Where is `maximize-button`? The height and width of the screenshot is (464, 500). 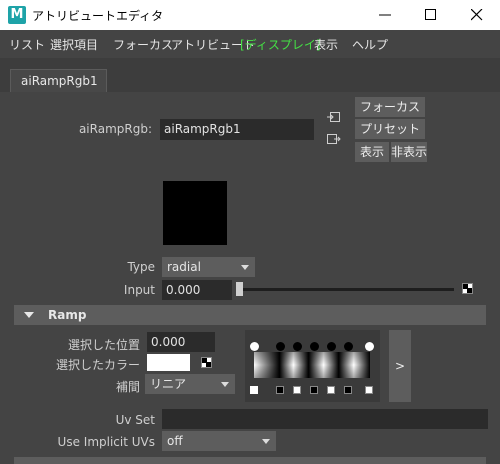
maximize-button is located at coordinates (431, 15).